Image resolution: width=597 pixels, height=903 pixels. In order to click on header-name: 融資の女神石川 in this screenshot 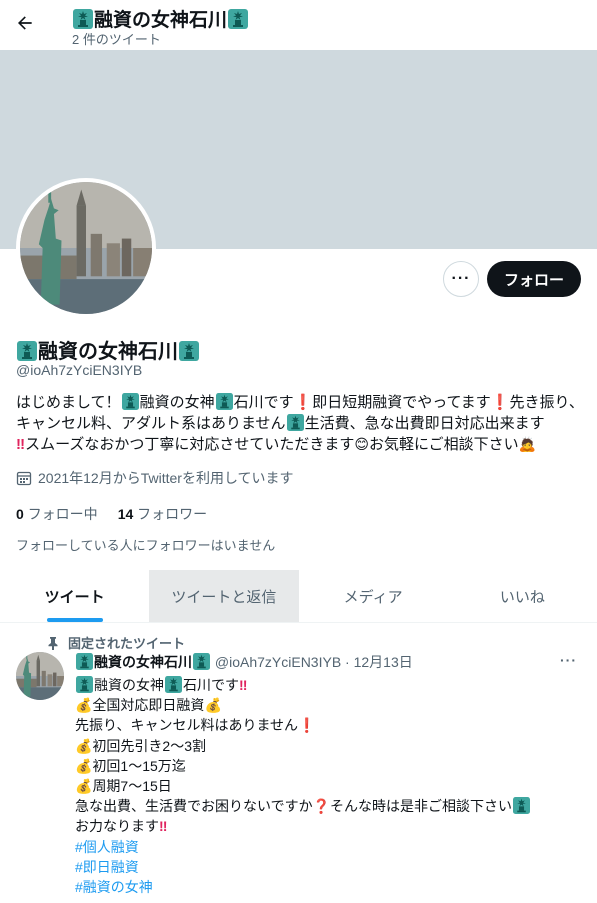, I will do `click(161, 20)`.